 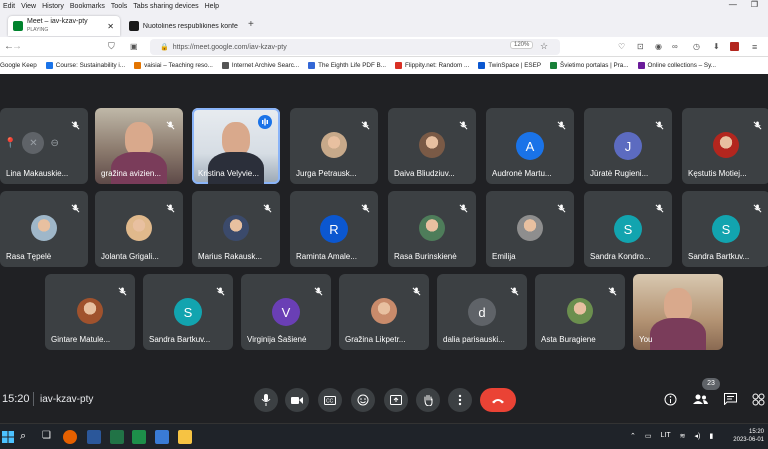 I want to click on pocket-icon: ♡, so click(x=621, y=46).